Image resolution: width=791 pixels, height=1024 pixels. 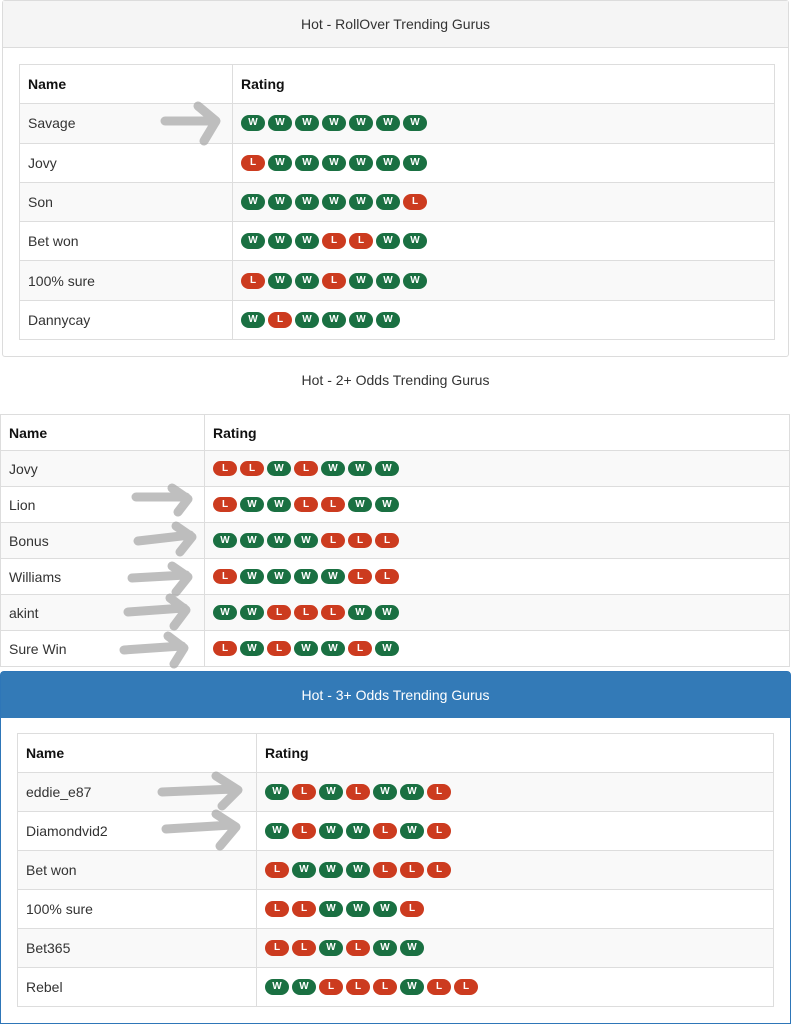 I want to click on guru-rating: WWLLLWLL, so click(x=515, y=987).